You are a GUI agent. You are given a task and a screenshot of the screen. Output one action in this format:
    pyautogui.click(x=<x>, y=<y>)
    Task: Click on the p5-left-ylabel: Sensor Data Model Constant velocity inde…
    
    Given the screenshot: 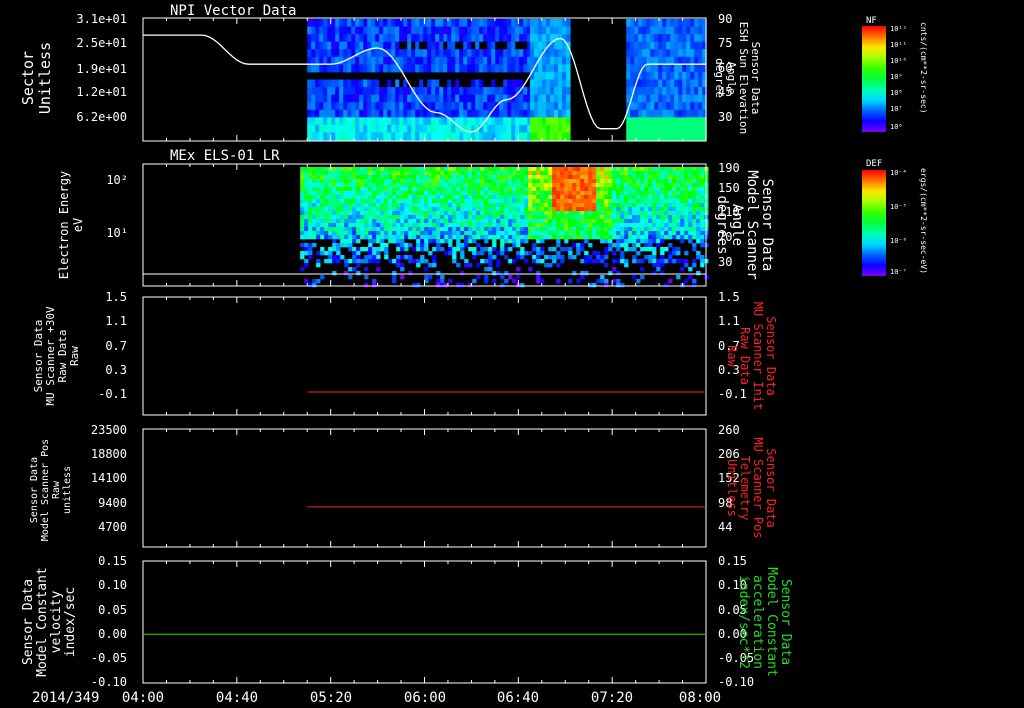 What is the action you would take?
    pyautogui.click(x=49, y=622)
    